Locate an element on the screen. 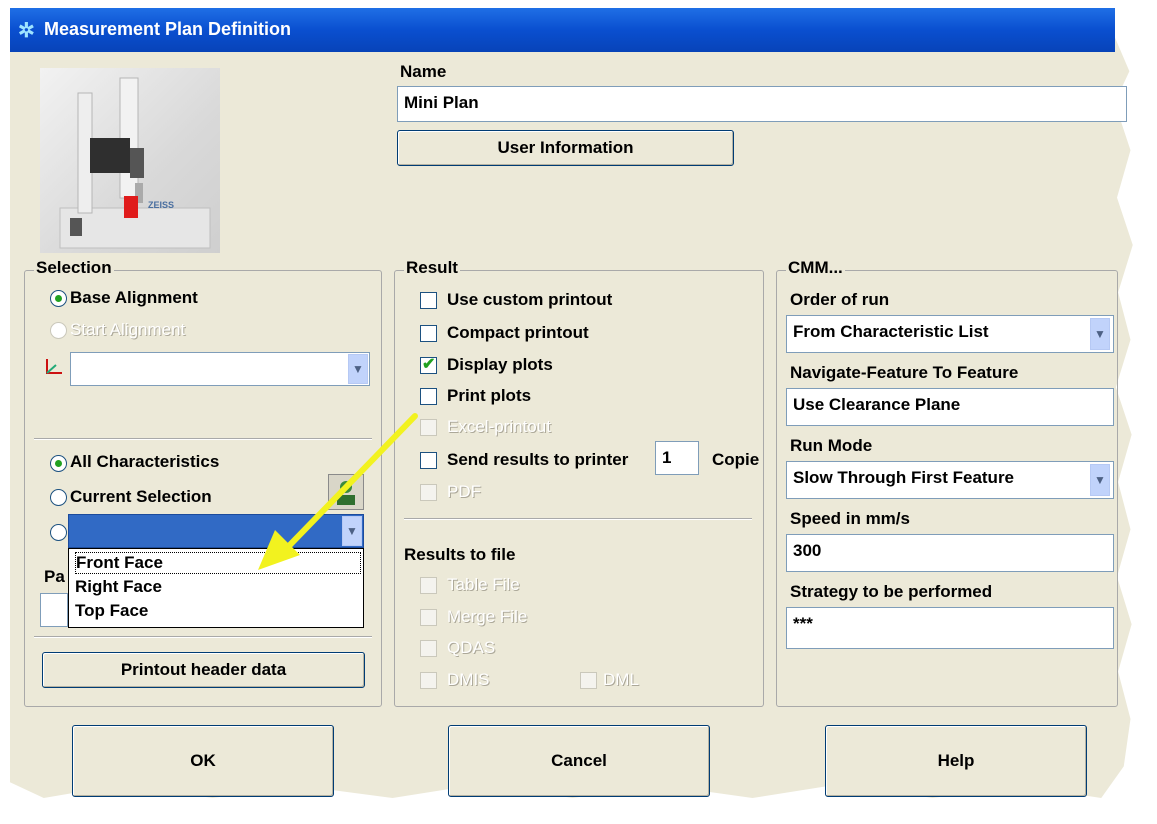 The width and height of the screenshot is (1157, 824). results-to-file-label: Results to file is located at coordinates (460, 554).